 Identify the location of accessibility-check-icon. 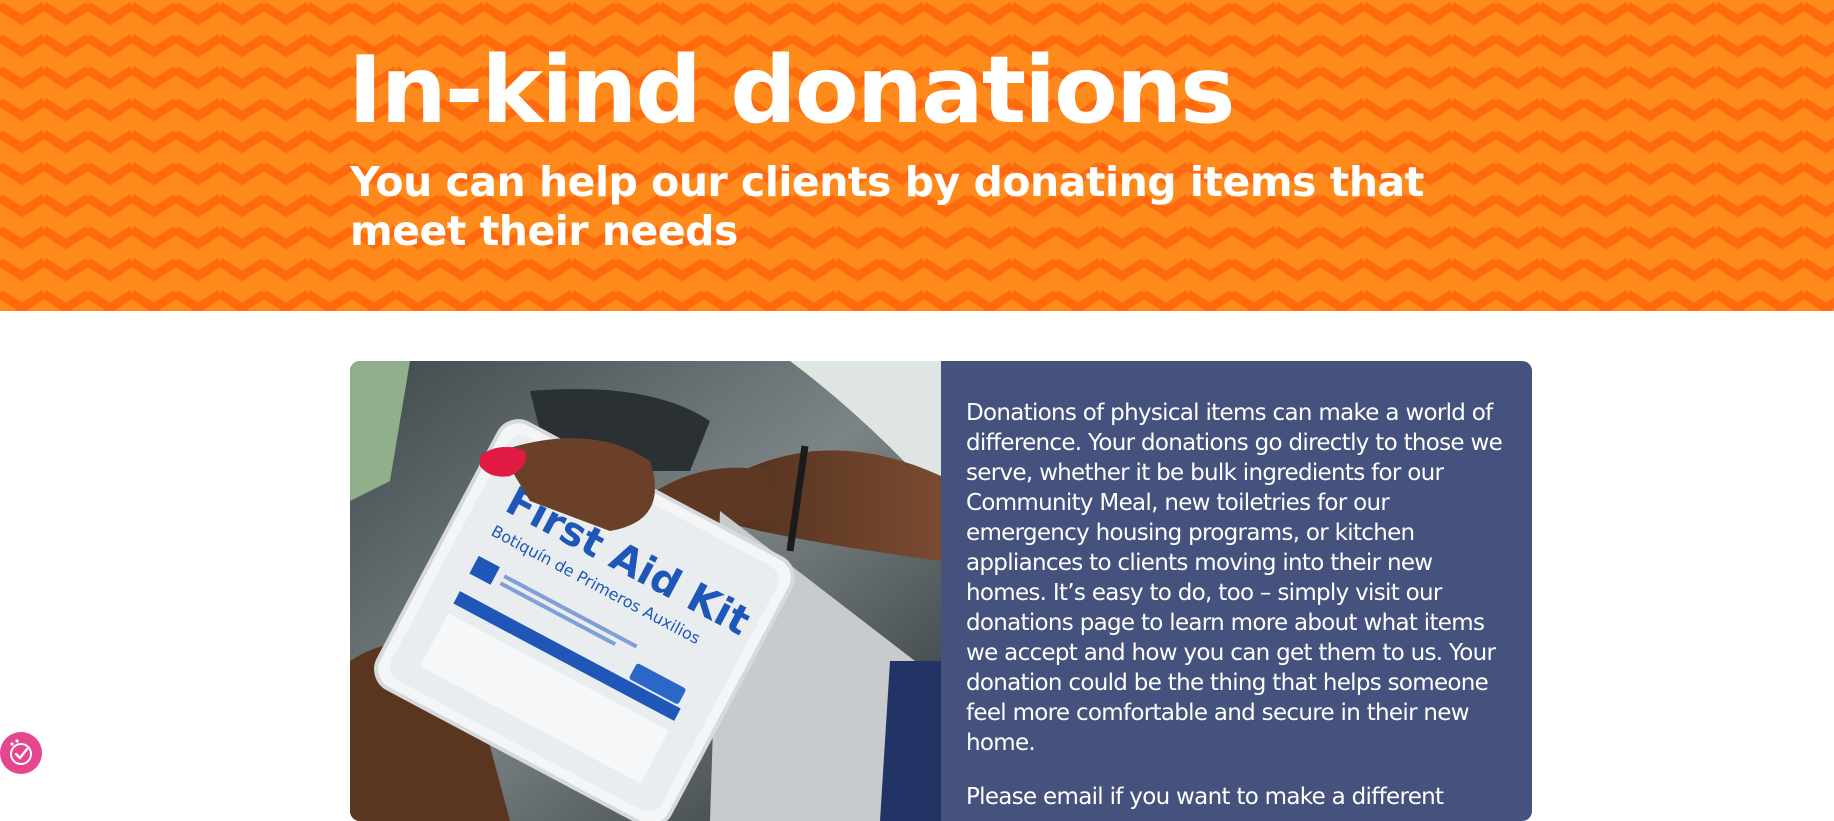
(21, 752).